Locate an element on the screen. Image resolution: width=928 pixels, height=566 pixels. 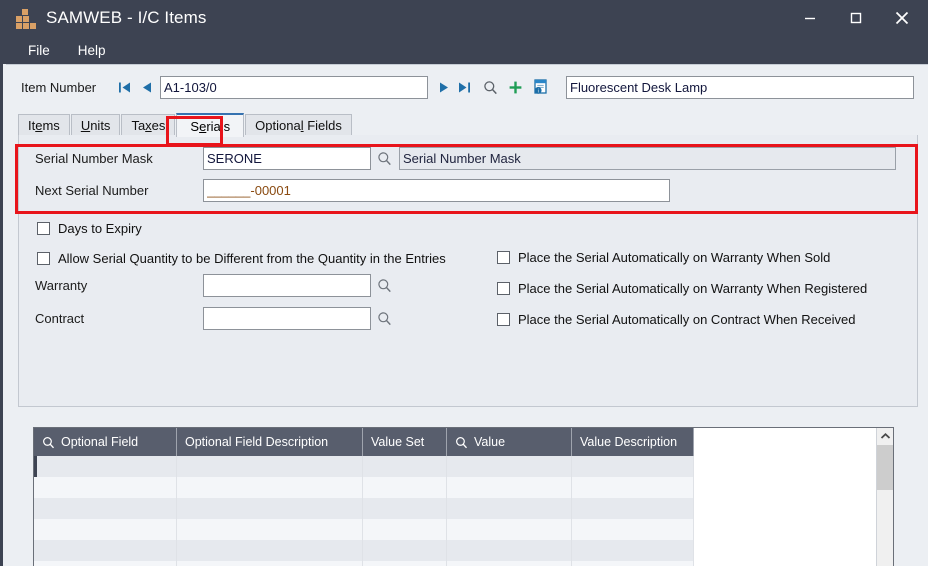
tab-units: Units is located at coordinates (95, 125).